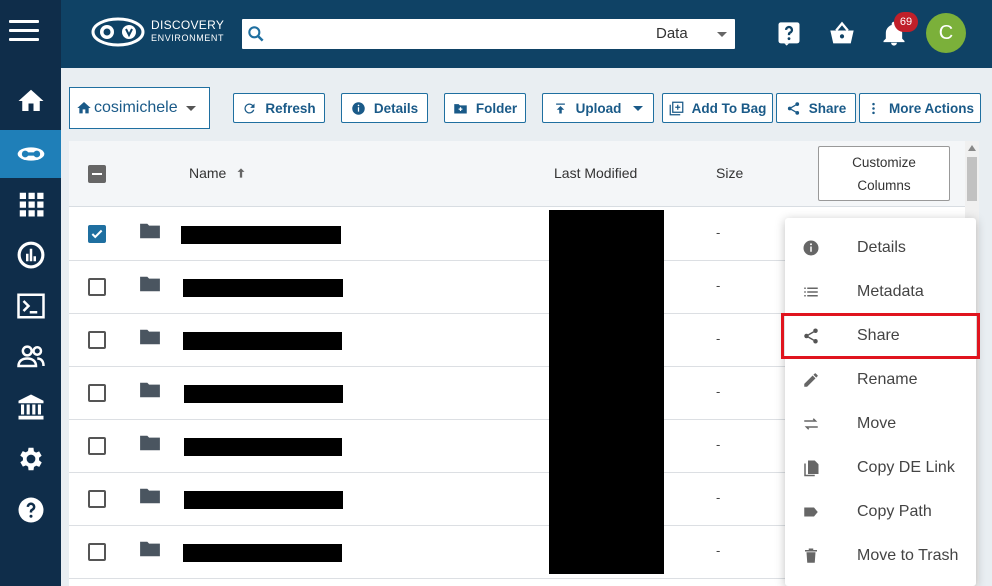 The height and width of the screenshot is (586, 992). I want to click on refresh-button: Refresh, so click(279, 108).